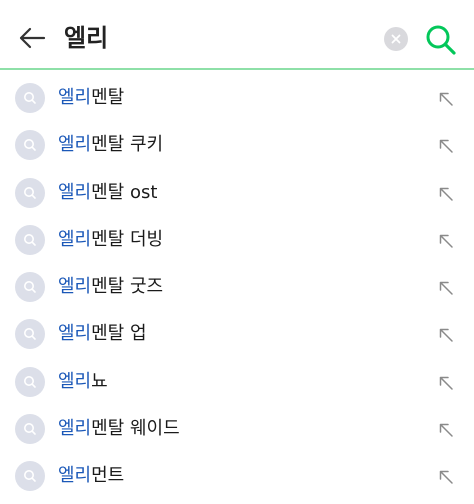  I want to click on suggestion-item: 엘리멘탈, so click(237, 97).